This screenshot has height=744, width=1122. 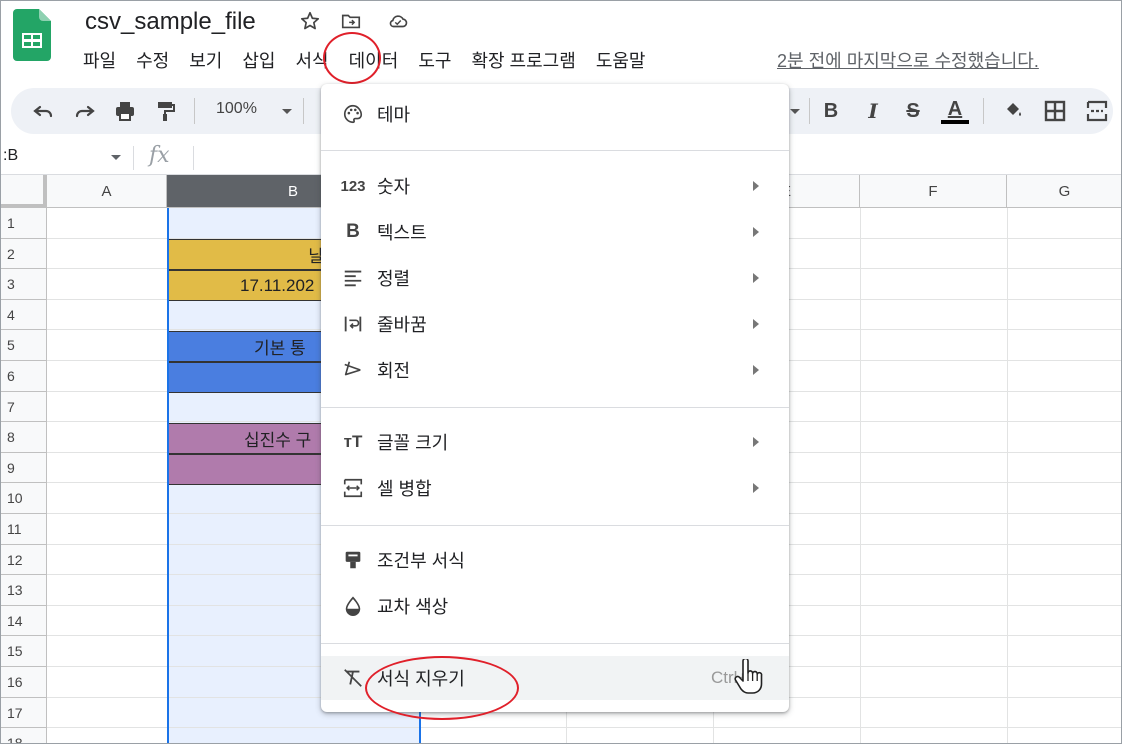 I want to click on format-menu-text: B 텍스트, so click(x=555, y=232).